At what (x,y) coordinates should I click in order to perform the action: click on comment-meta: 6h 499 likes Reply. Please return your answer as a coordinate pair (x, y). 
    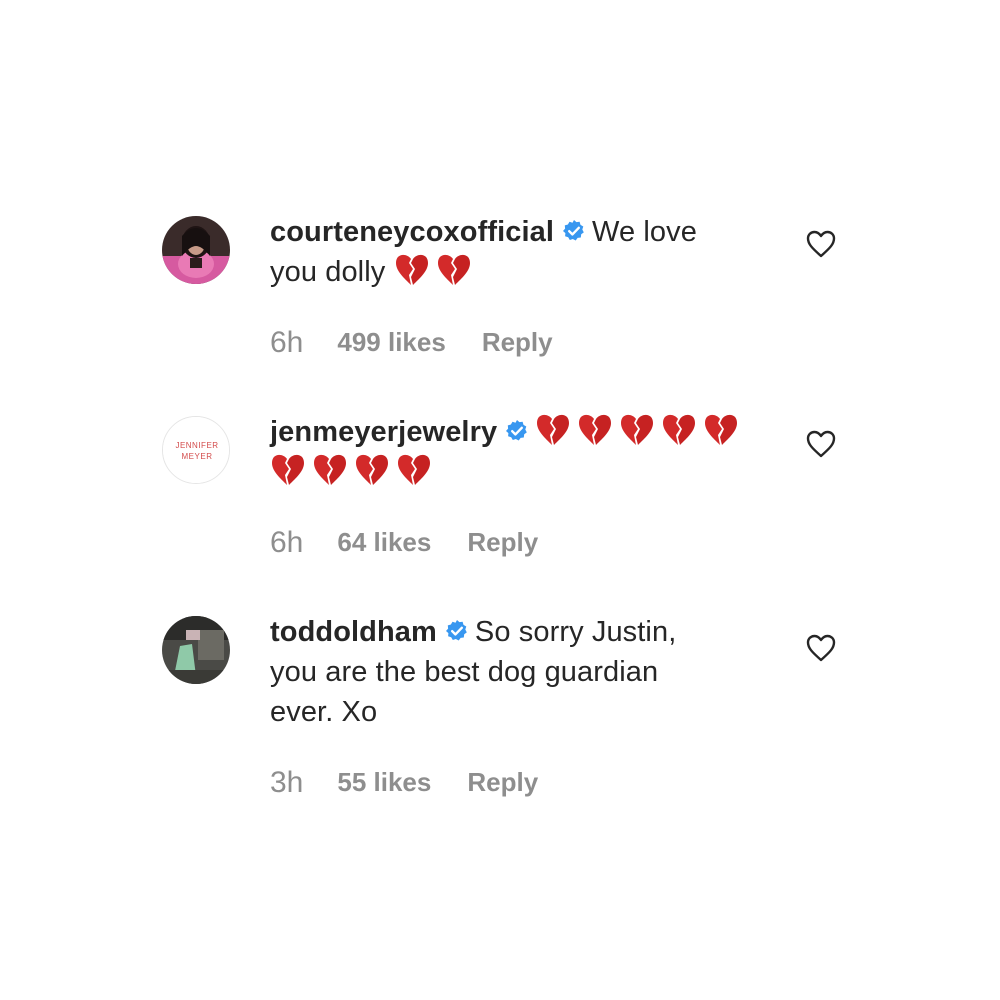
    Looking at the image, I should click on (411, 343).